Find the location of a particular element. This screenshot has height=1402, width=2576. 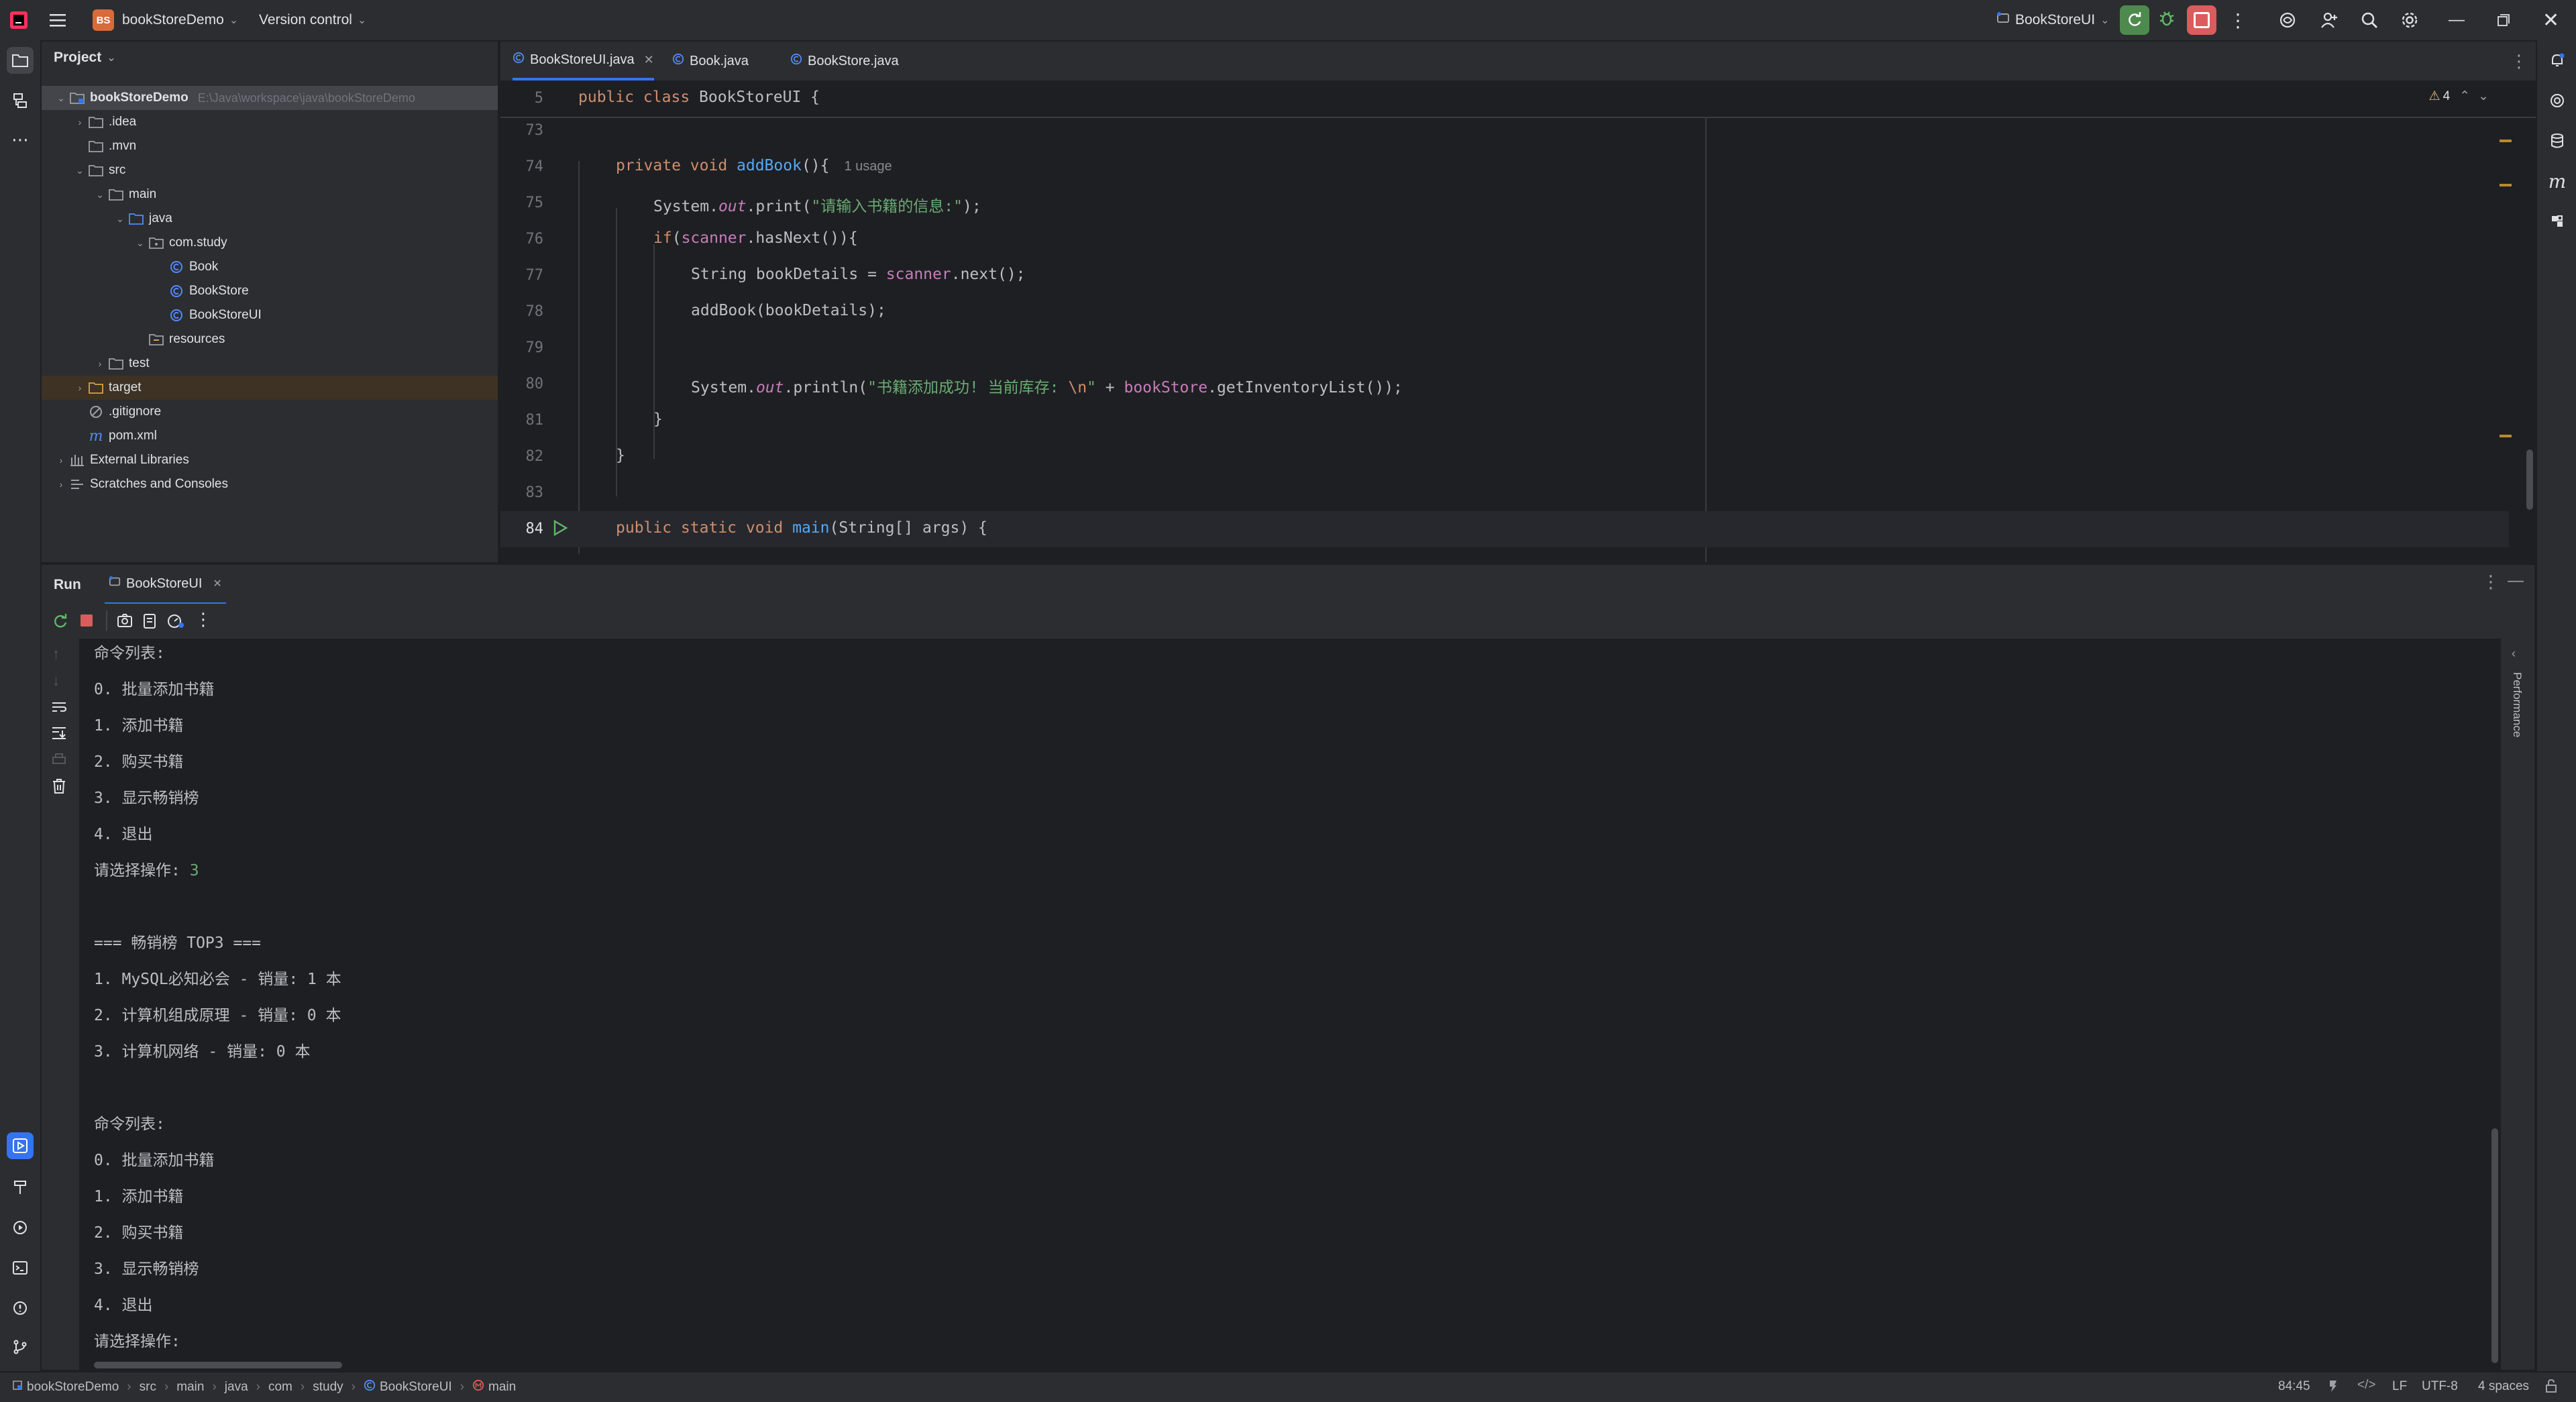

services-tool-icon is located at coordinates (20, 1228).